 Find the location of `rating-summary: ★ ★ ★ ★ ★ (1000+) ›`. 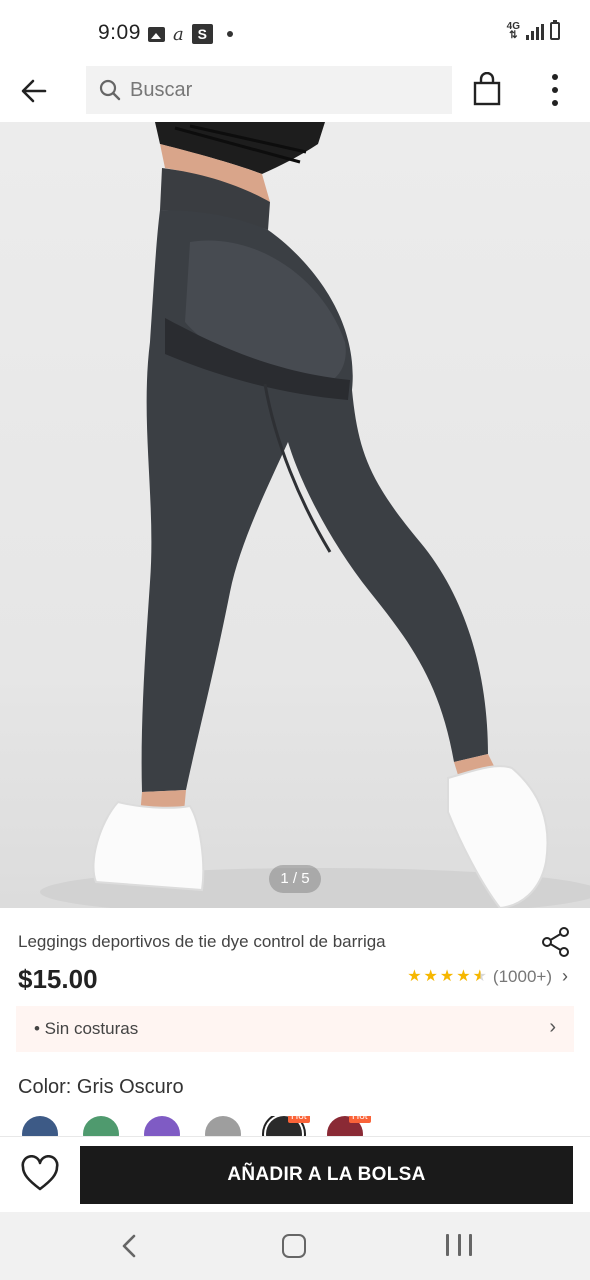

rating-summary: ★ ★ ★ ★ ★ (1000+) › is located at coordinates (487, 976).